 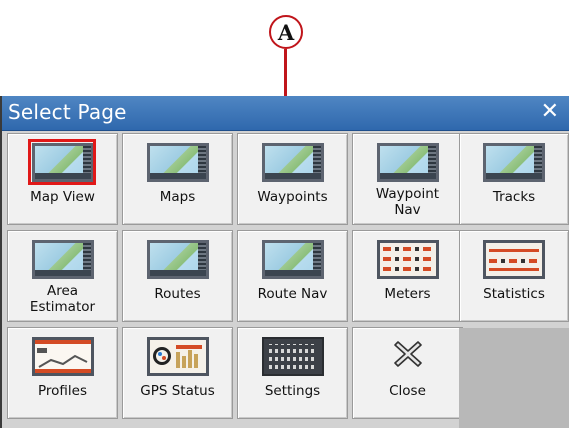 I want to click on empty-grid-slot, so click(x=514, y=378).